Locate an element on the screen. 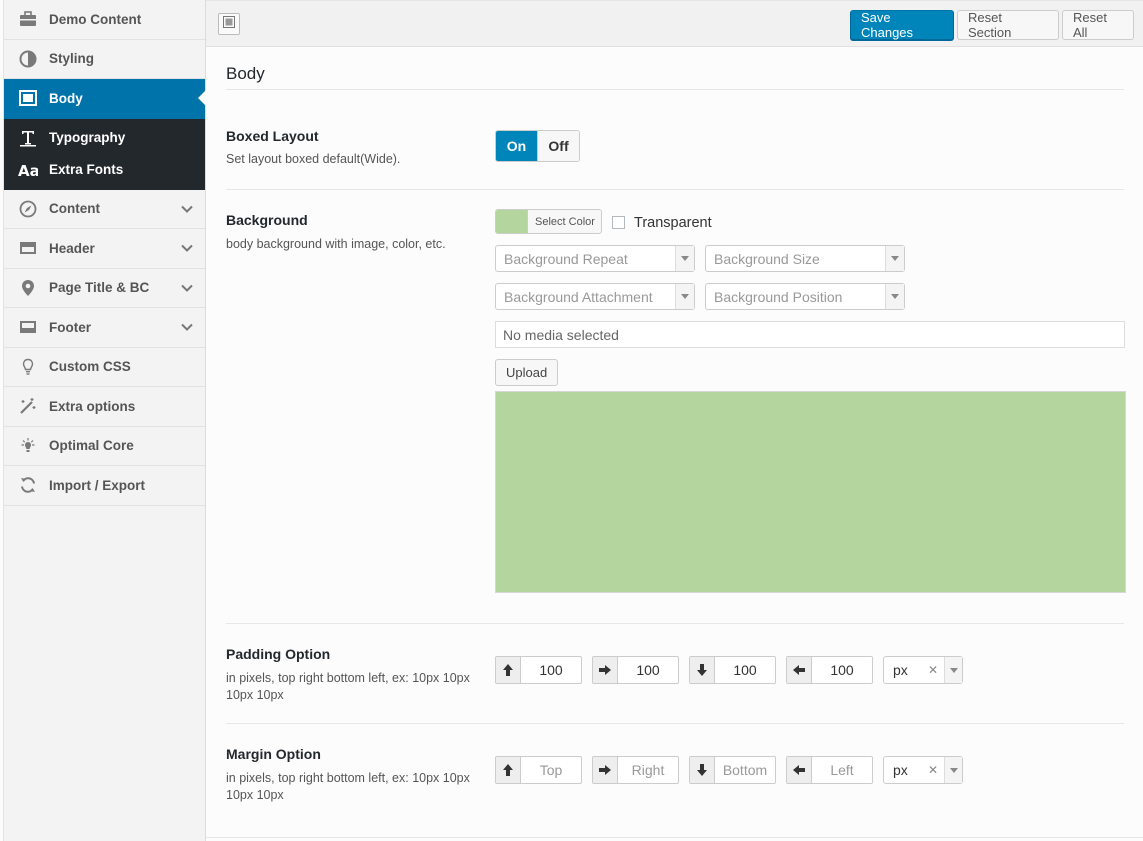 This screenshot has height=841, width=1143. select-color-button: Select Color is located at coordinates (548, 221).